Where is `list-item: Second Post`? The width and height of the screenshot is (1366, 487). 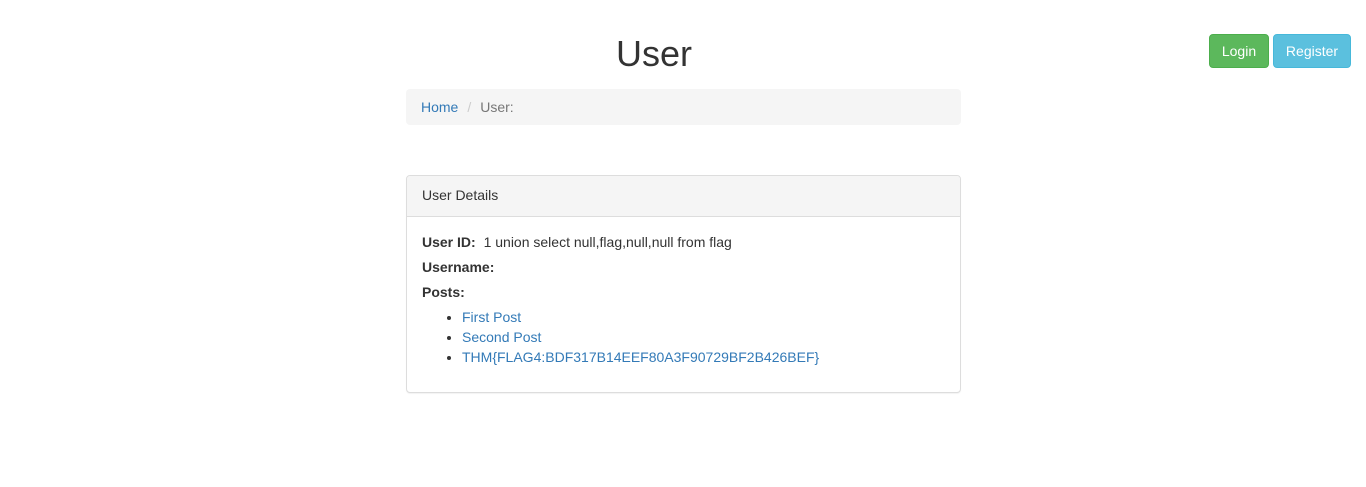 list-item: Second Post is located at coordinates (703, 337).